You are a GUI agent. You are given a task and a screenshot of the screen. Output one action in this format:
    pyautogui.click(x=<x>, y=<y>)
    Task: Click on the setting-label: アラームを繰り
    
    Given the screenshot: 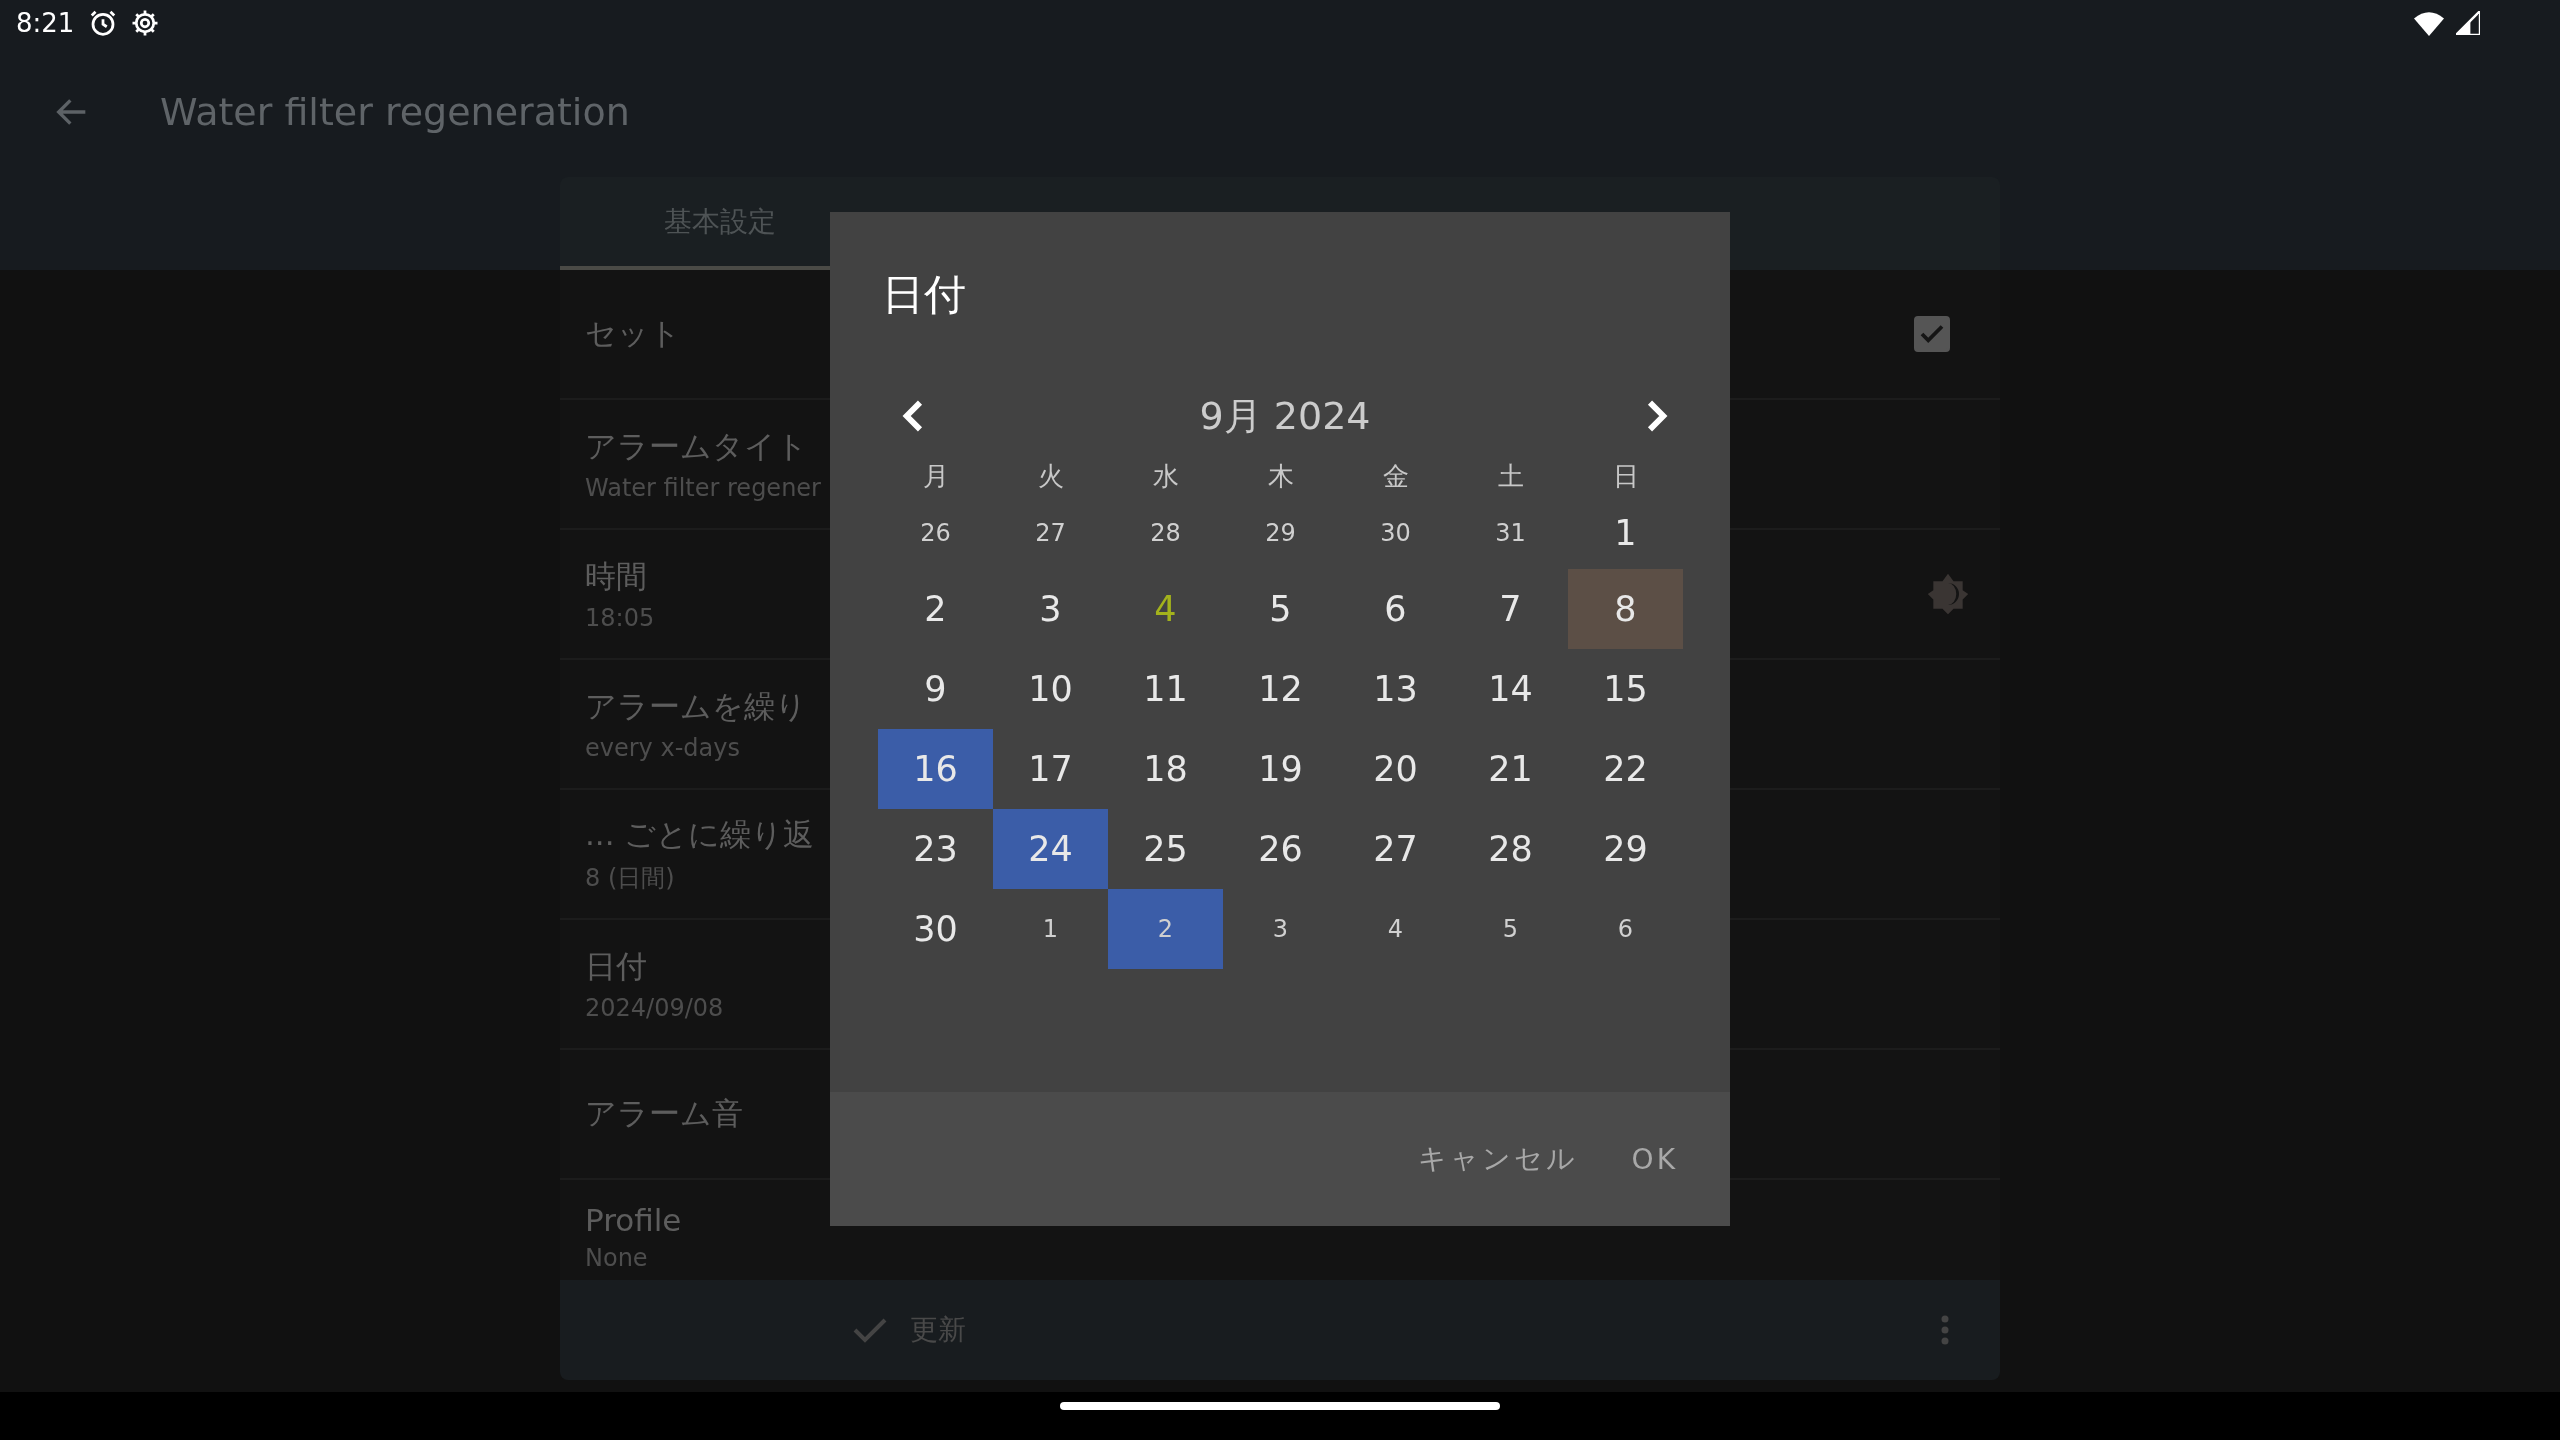 What is the action you would take?
    pyautogui.click(x=696, y=706)
    